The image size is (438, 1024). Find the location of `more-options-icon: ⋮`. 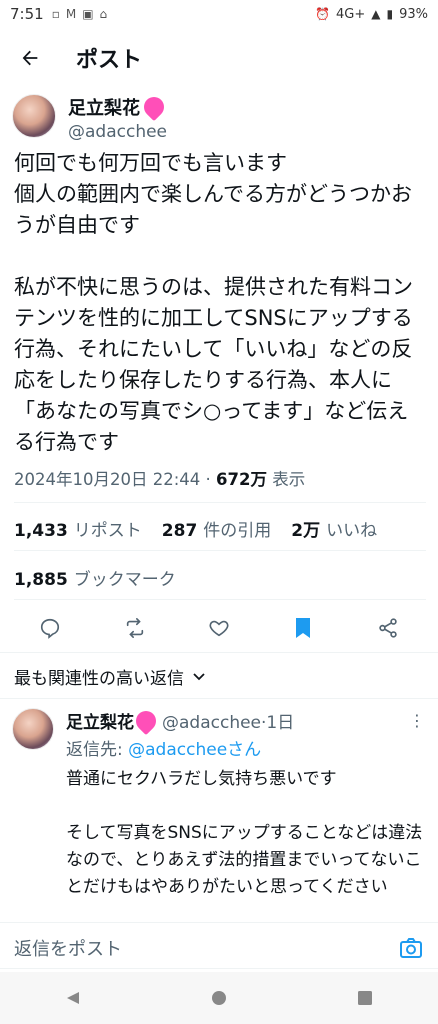

more-options-icon: ⋮ is located at coordinates (417, 720).